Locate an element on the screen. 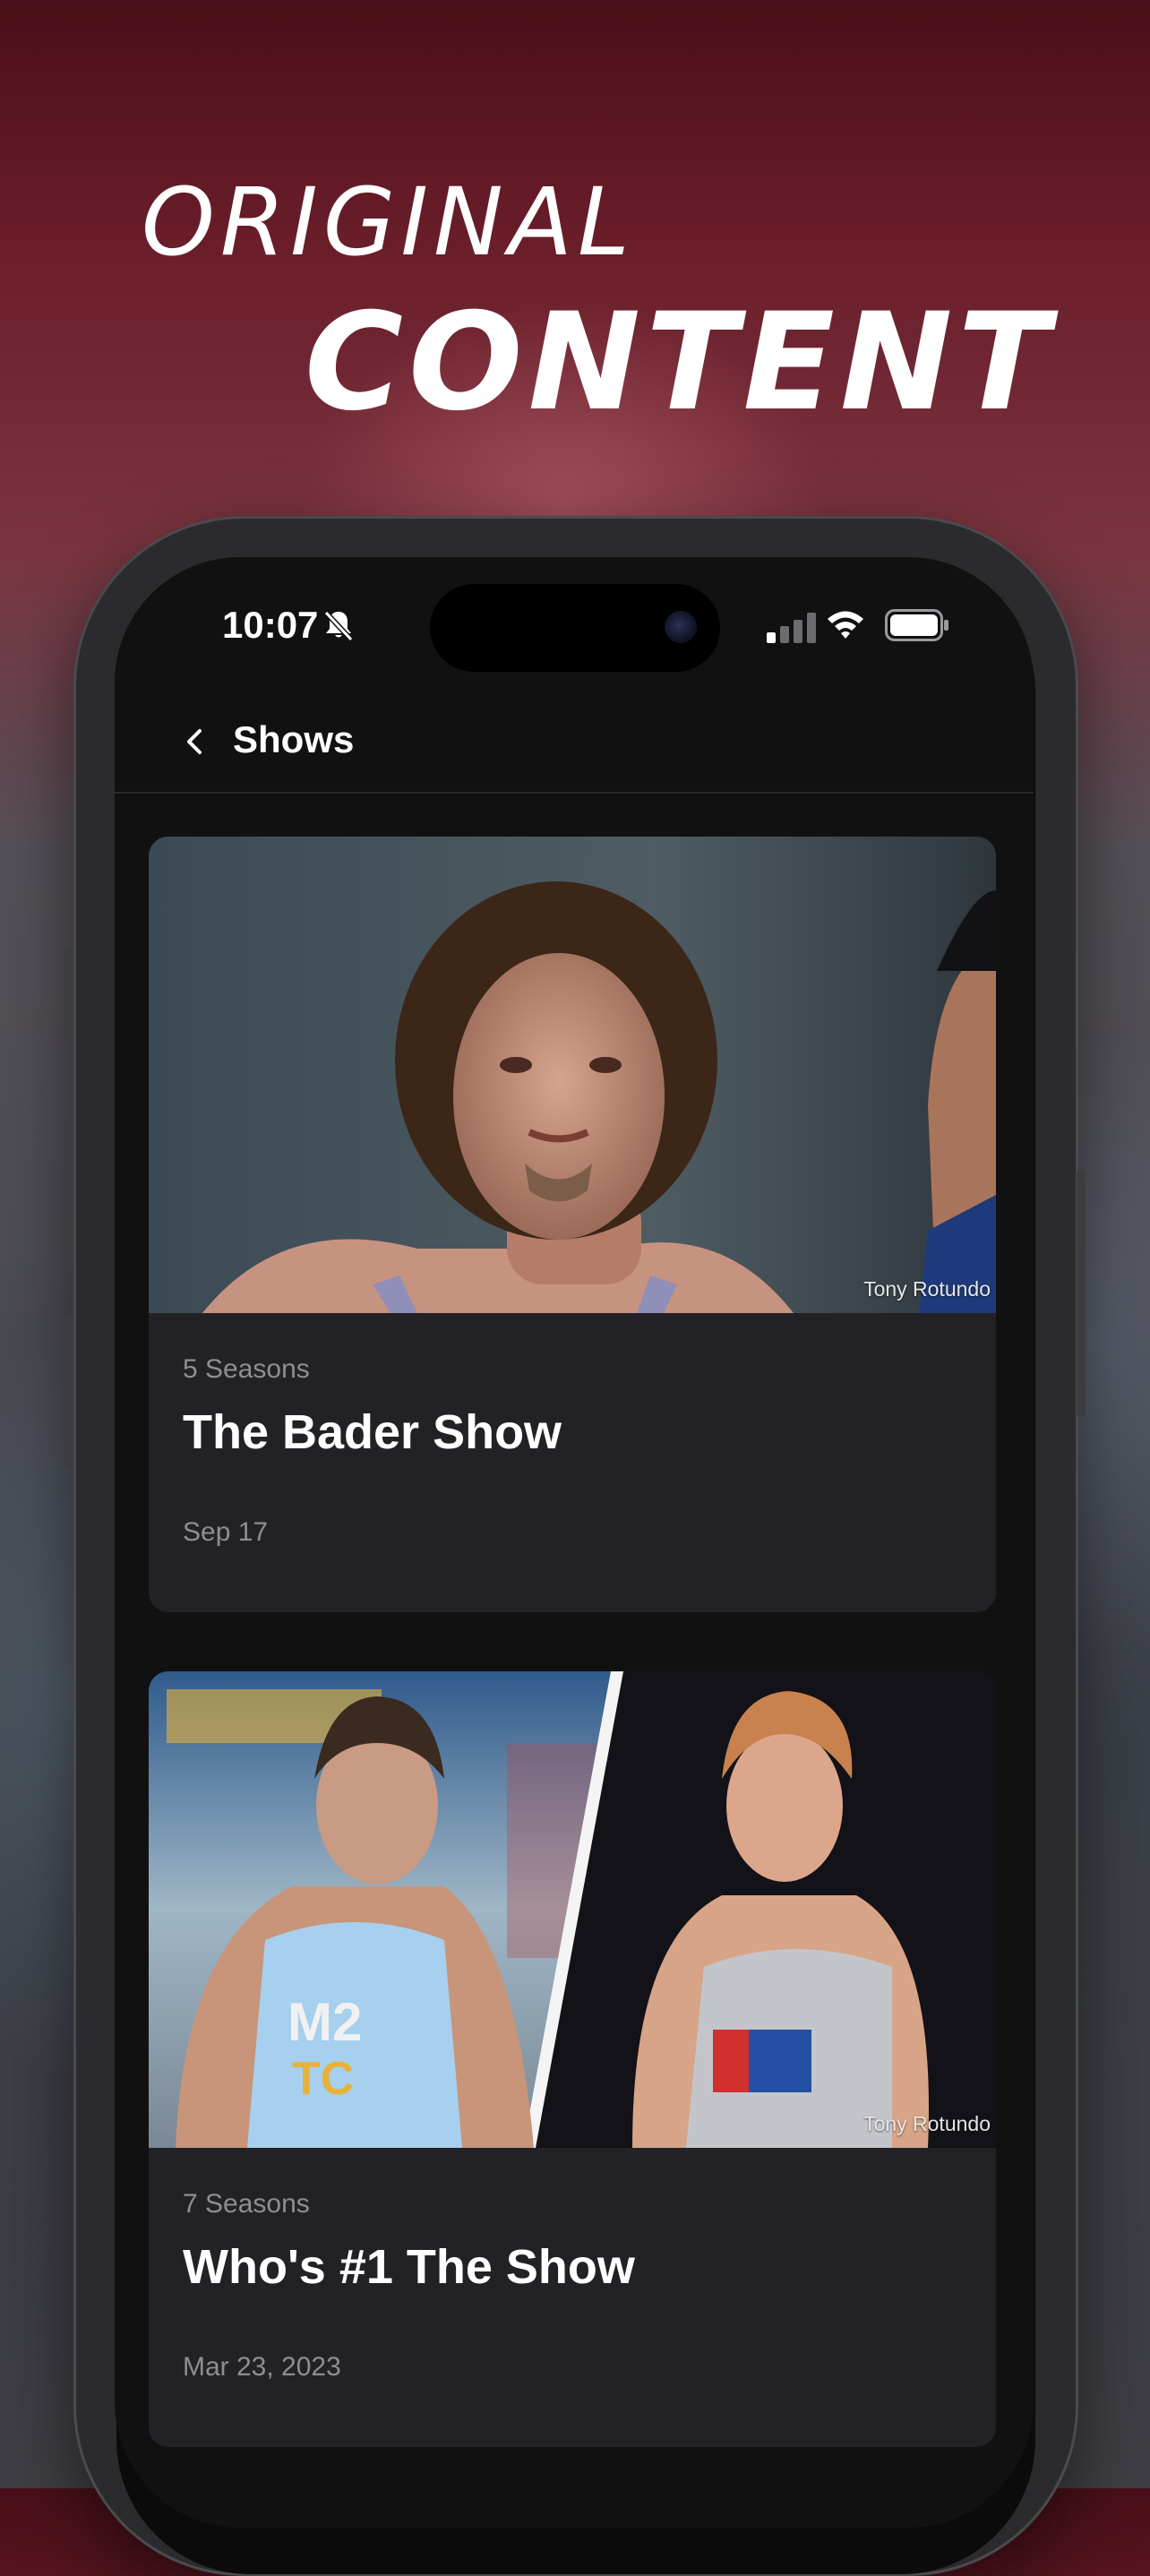 This screenshot has width=1150, height=2576. camera-lens is located at coordinates (681, 627).